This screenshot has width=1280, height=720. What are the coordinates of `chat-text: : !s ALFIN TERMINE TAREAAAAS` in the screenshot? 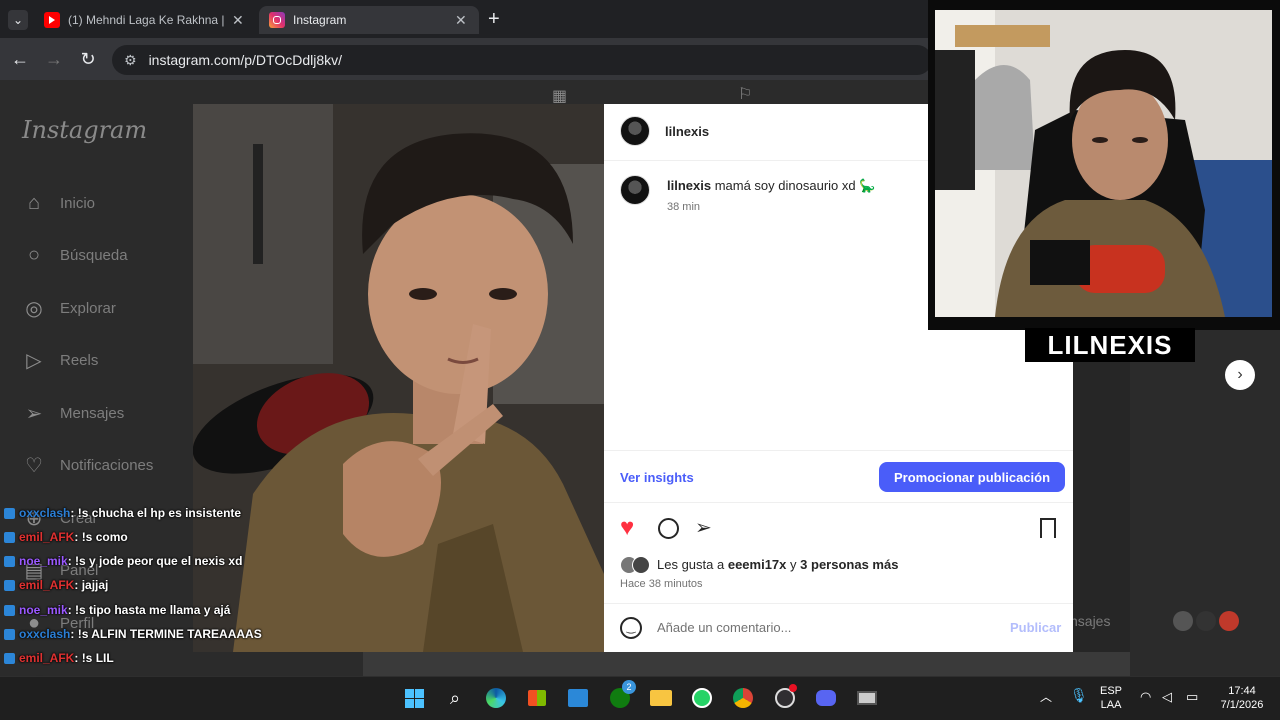 It's located at (166, 634).